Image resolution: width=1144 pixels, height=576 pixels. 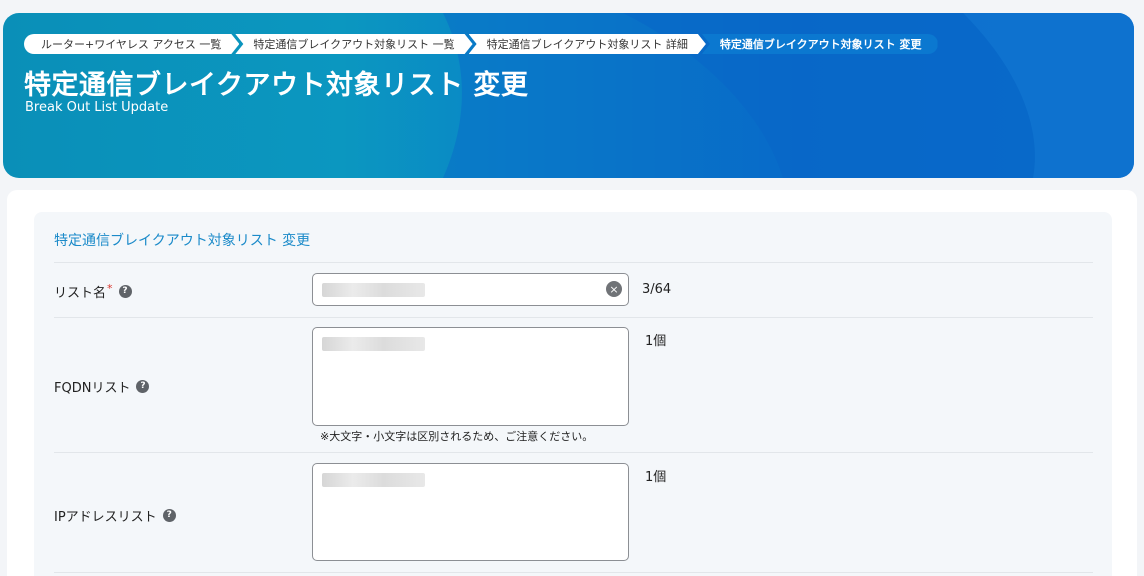 What do you see at coordinates (110, 288) in the screenshot?
I see `required-mark: *` at bounding box center [110, 288].